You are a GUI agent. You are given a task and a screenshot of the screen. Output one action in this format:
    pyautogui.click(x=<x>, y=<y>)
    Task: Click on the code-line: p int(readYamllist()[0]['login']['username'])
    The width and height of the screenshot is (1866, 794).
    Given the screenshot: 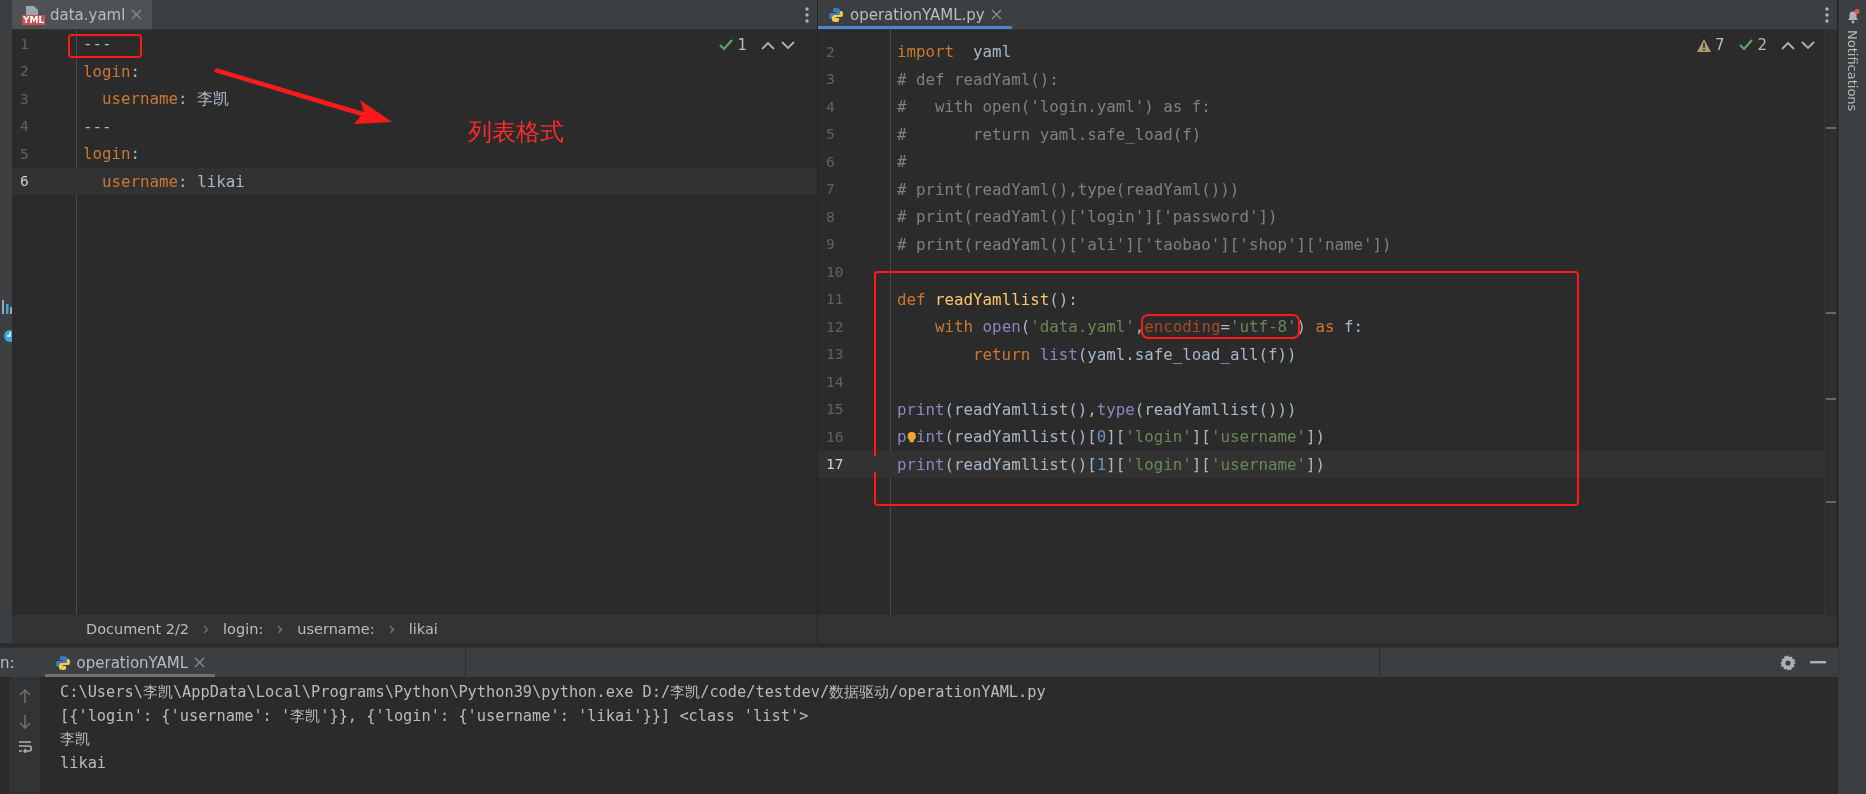 What is the action you would take?
    pyautogui.click(x=1111, y=437)
    